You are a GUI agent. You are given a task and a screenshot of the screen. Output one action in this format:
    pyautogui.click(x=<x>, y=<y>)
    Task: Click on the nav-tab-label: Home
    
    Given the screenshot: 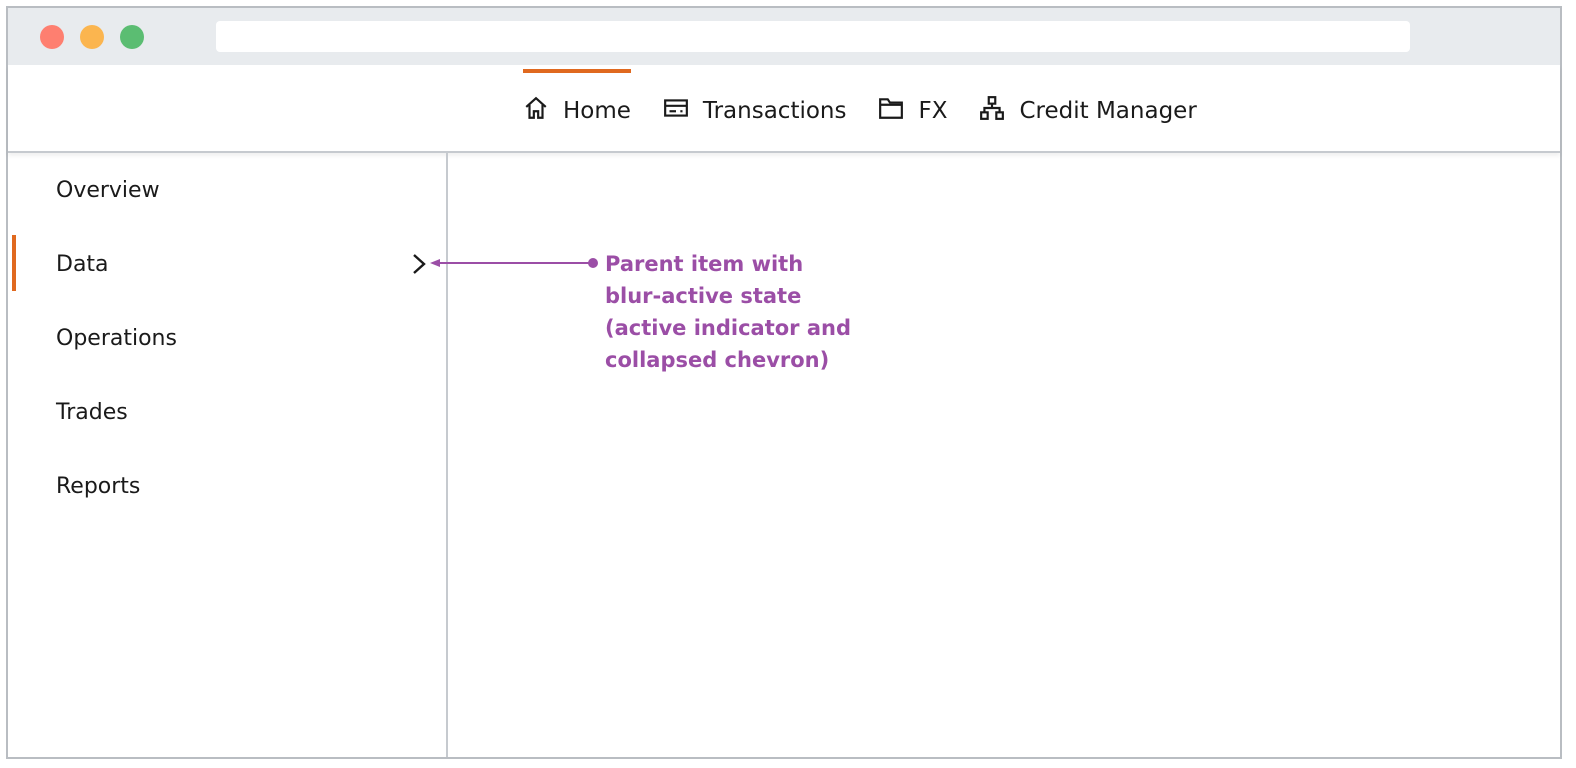 What is the action you would take?
    pyautogui.click(x=597, y=111)
    